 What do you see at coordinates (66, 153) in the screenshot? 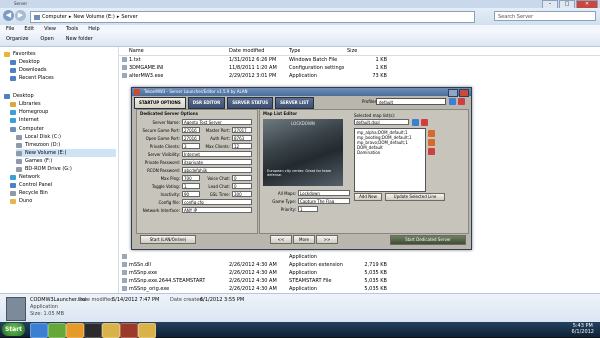
I see `sidebar-item-new-volume-e: New Volume (E:)` at bounding box center [66, 153].